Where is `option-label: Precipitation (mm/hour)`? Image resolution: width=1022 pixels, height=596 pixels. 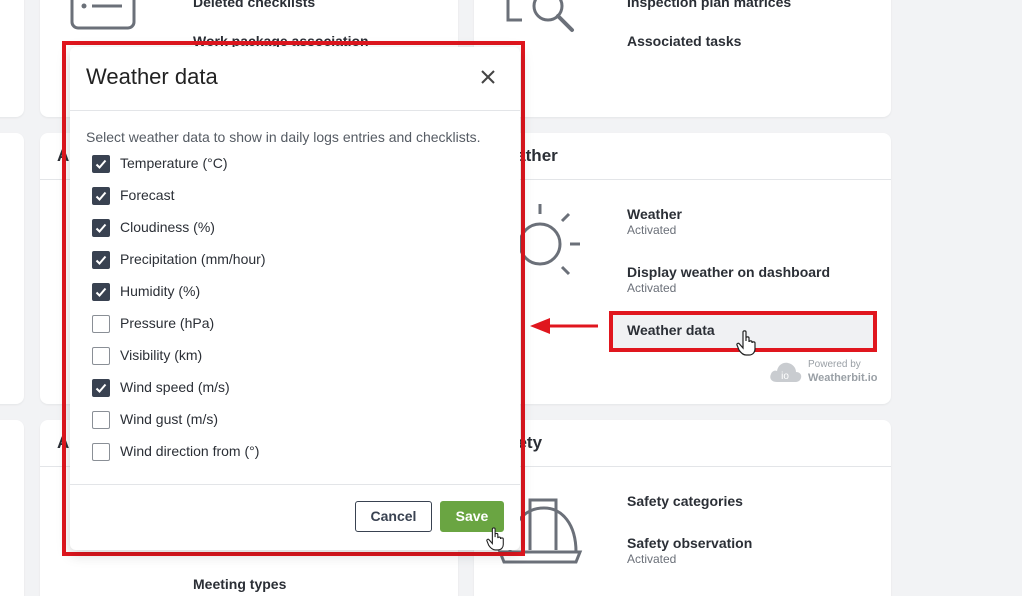 option-label: Precipitation (mm/hour) is located at coordinates (193, 259).